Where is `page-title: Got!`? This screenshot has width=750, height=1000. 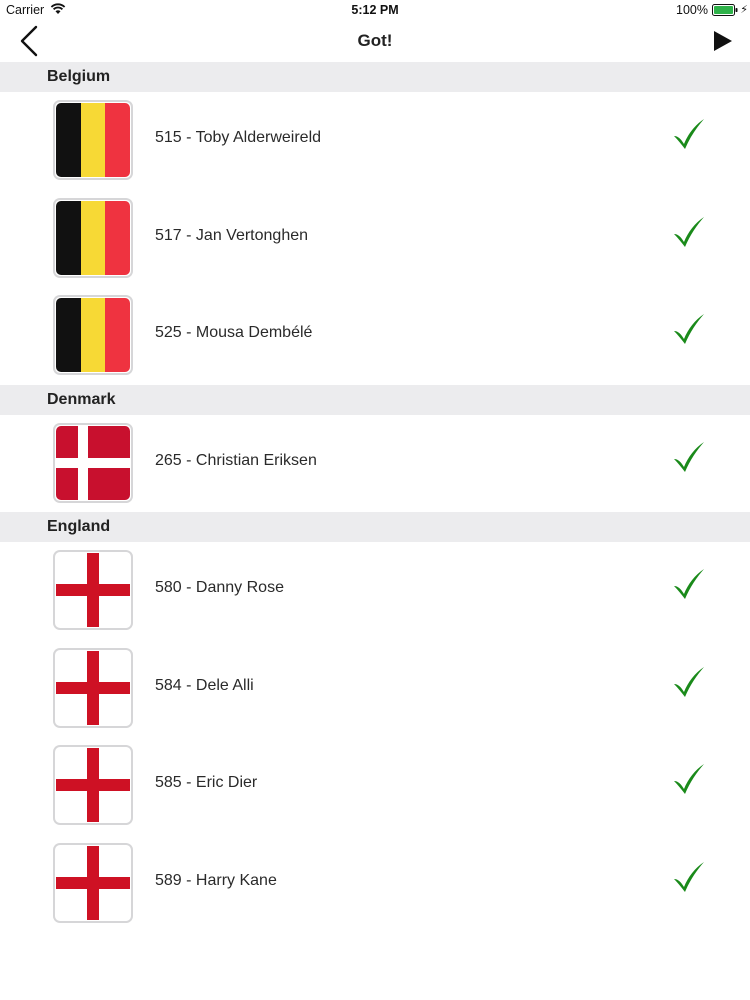
page-title: Got! is located at coordinates (375, 40).